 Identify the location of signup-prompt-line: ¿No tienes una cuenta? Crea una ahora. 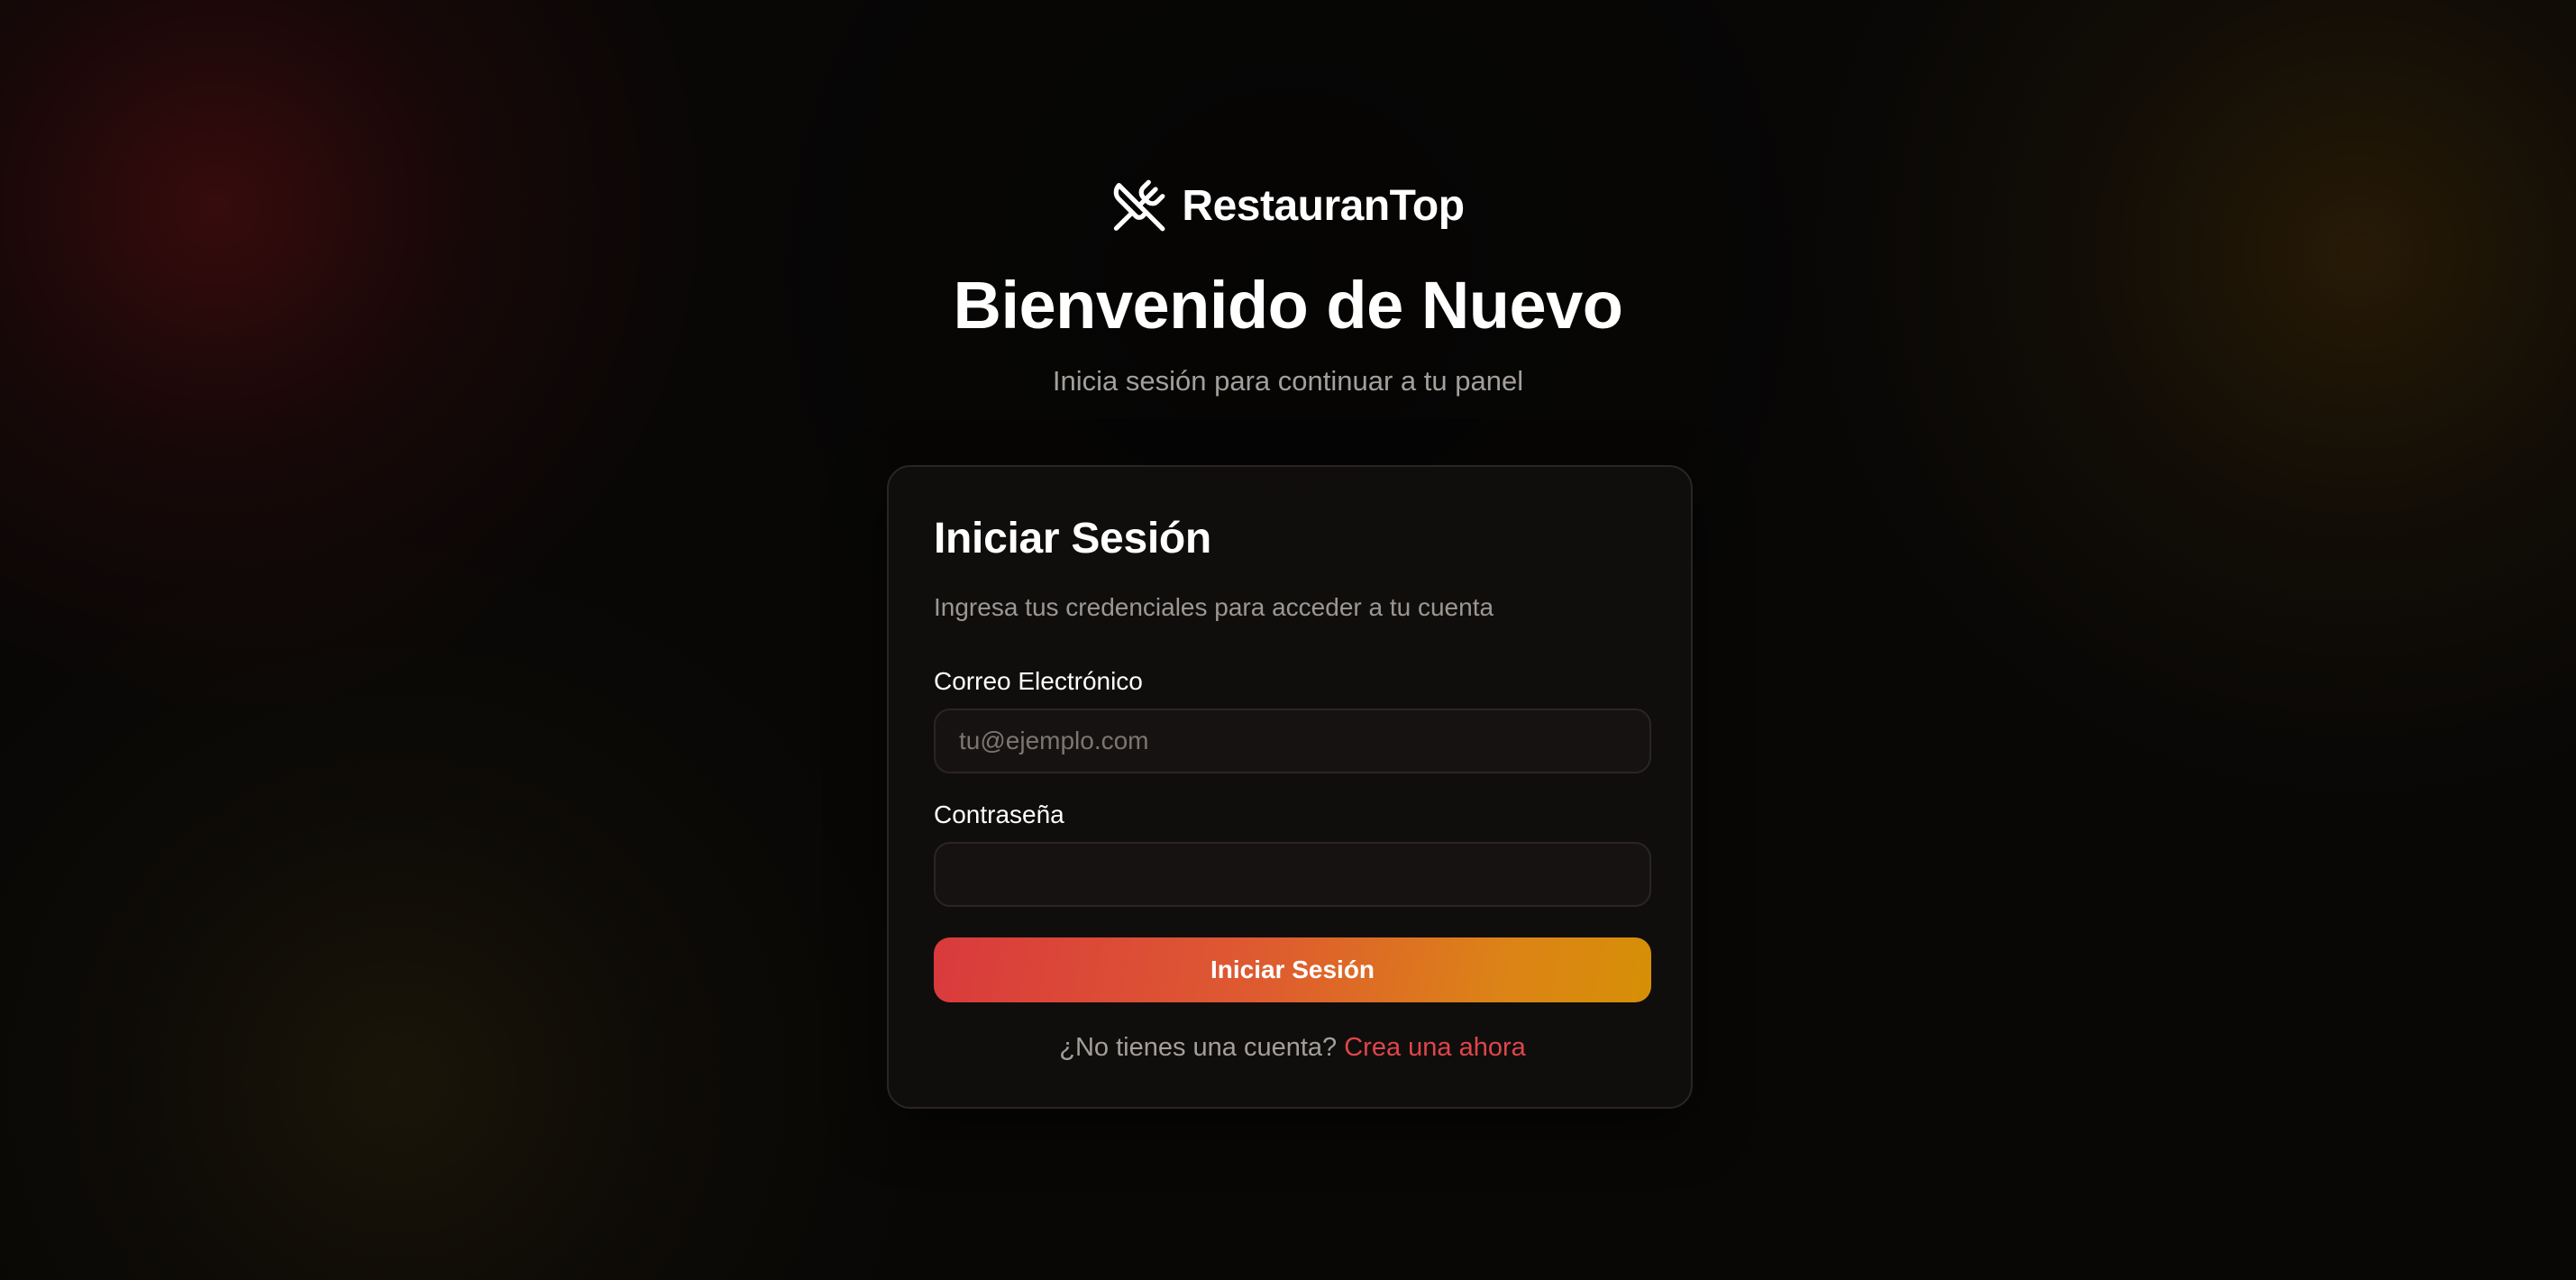
(1292, 1048).